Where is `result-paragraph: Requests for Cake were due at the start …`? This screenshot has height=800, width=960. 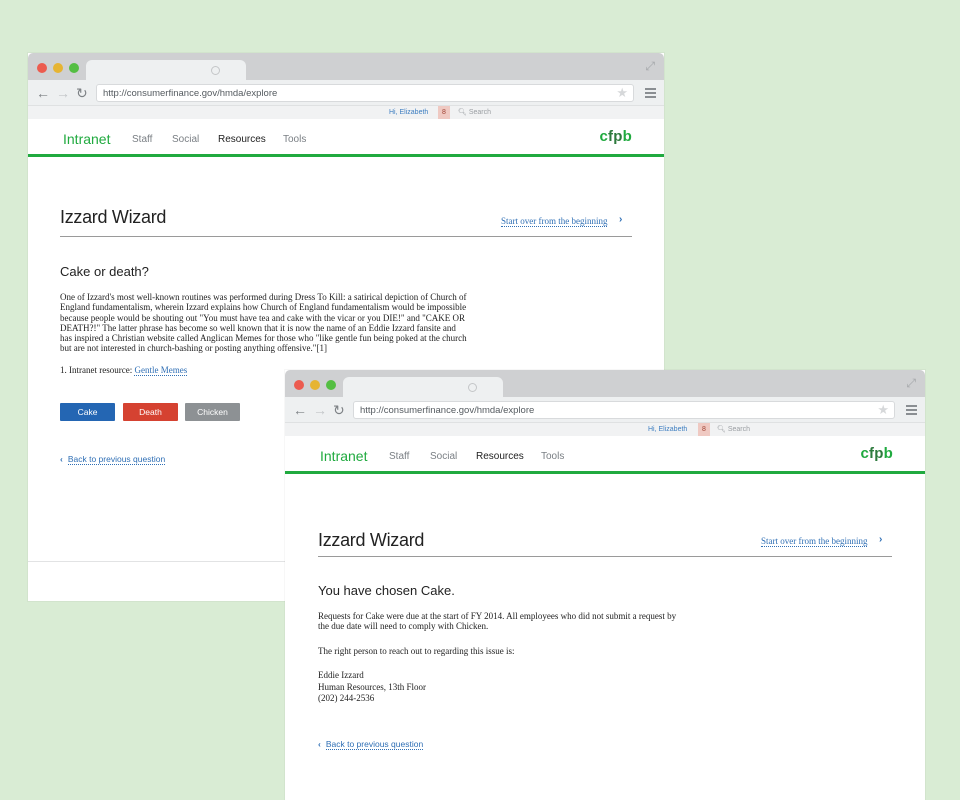 result-paragraph: Requests for Cake were due at the start … is located at coordinates (497, 621).